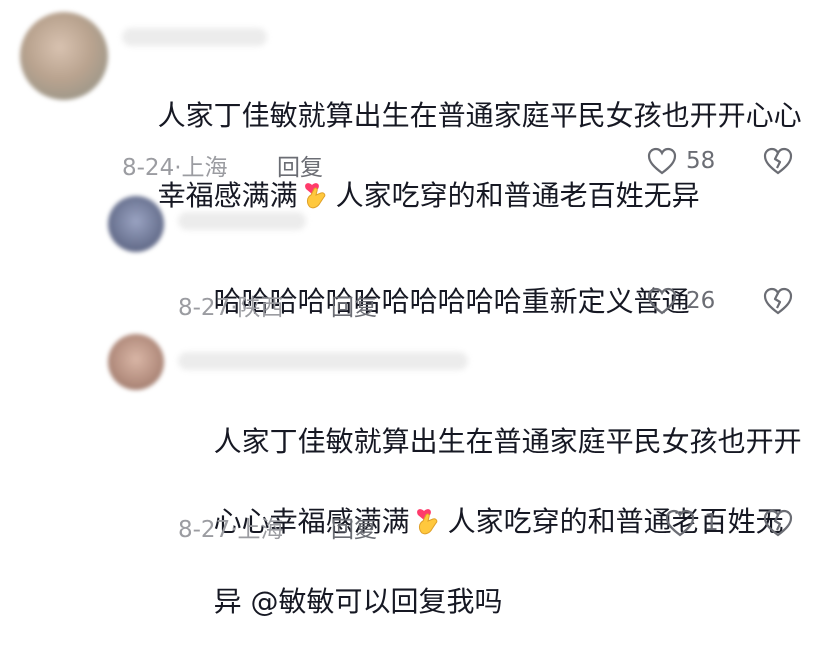 This screenshot has width=828, height=662. What do you see at coordinates (358, 601) in the screenshot?
I see `comment-text-line: 异 @敏敏可以回复我吗` at bounding box center [358, 601].